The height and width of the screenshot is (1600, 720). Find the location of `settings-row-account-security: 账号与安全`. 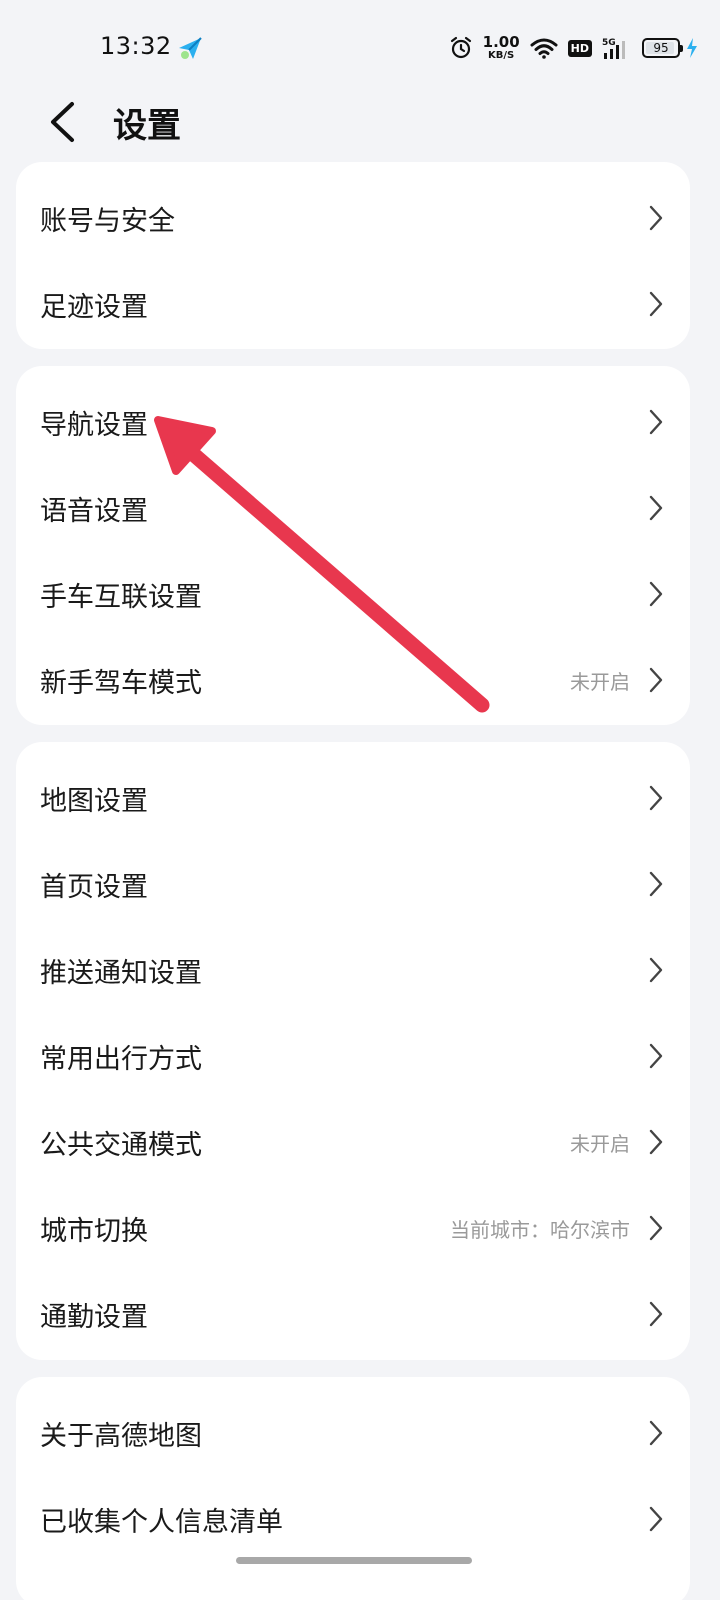

settings-row-account-security: 账号与安全 is located at coordinates (353, 218).